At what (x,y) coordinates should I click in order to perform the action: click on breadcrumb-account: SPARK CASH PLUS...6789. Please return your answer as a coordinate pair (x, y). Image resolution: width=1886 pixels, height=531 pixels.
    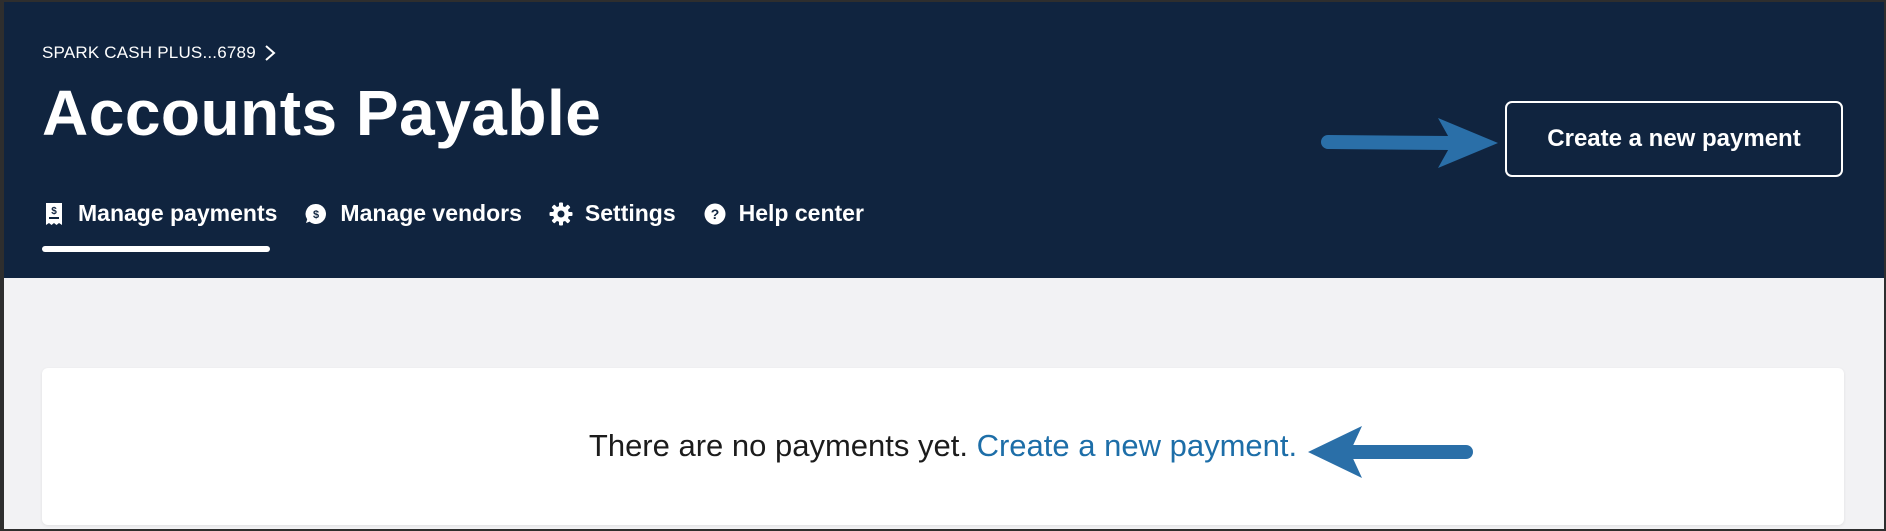
    Looking at the image, I should click on (149, 53).